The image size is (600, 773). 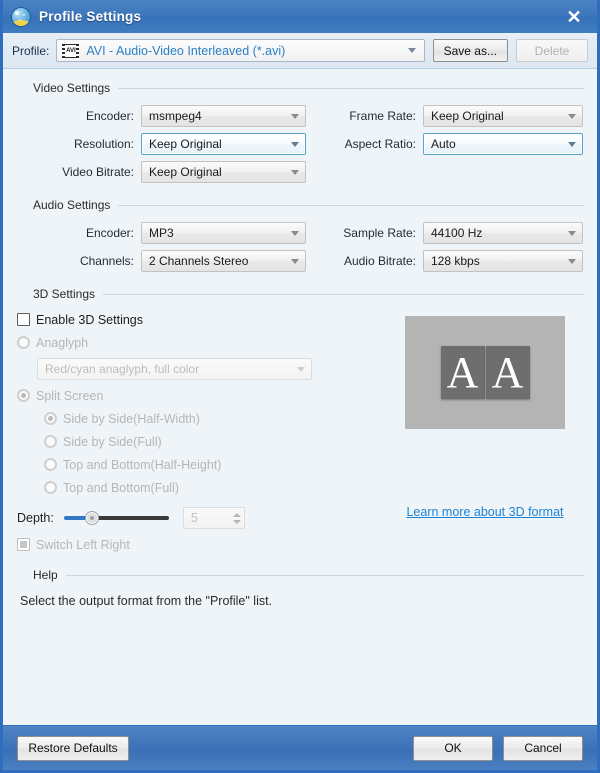 I want to click on anaglyph-select-row: Red/cyan anaglyph, full color, so click(x=201, y=369).